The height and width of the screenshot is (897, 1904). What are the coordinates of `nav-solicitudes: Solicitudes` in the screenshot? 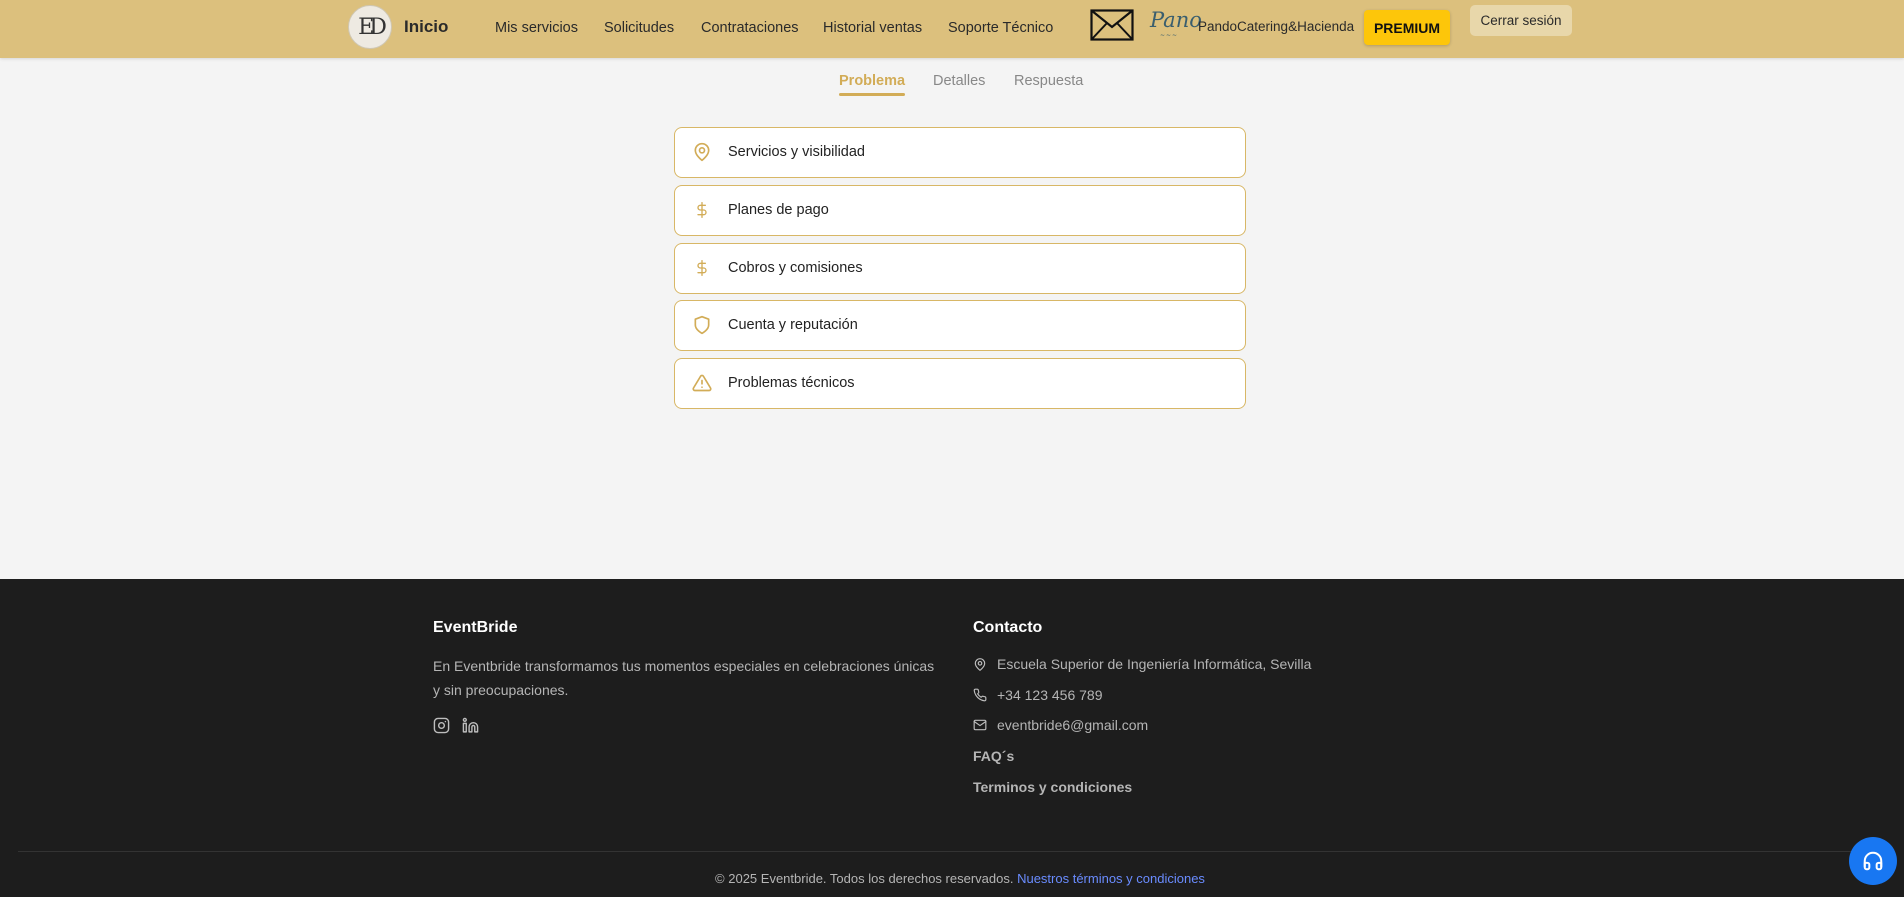 It's located at (639, 28).